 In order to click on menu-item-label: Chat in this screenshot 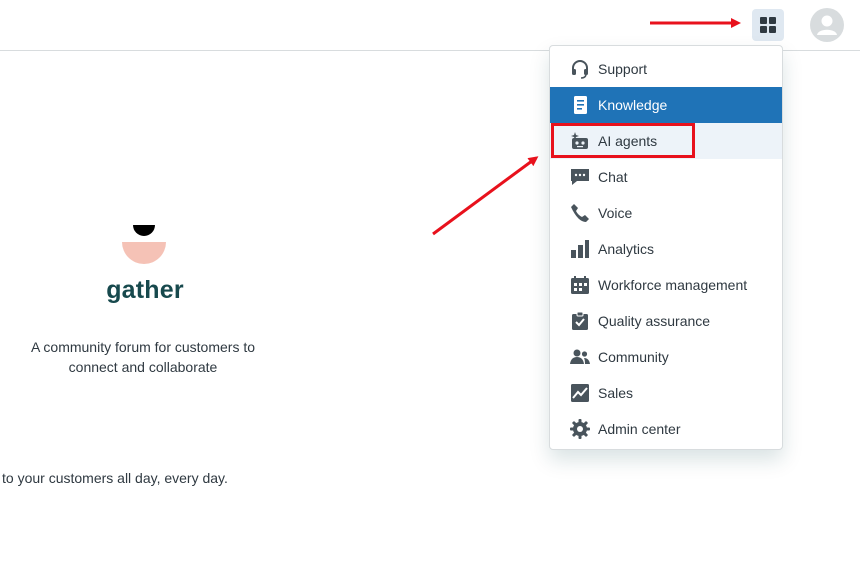, I will do `click(613, 177)`.